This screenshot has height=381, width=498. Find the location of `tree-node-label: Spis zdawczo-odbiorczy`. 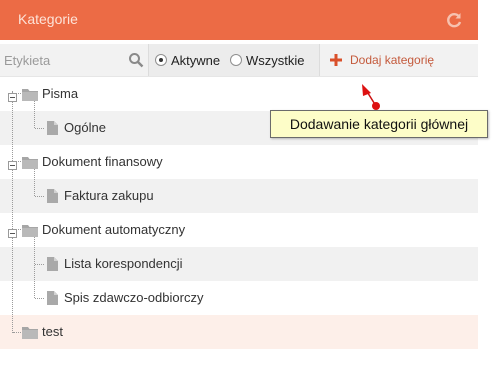

tree-node-label: Spis zdawczo-odbiorczy is located at coordinates (134, 297).